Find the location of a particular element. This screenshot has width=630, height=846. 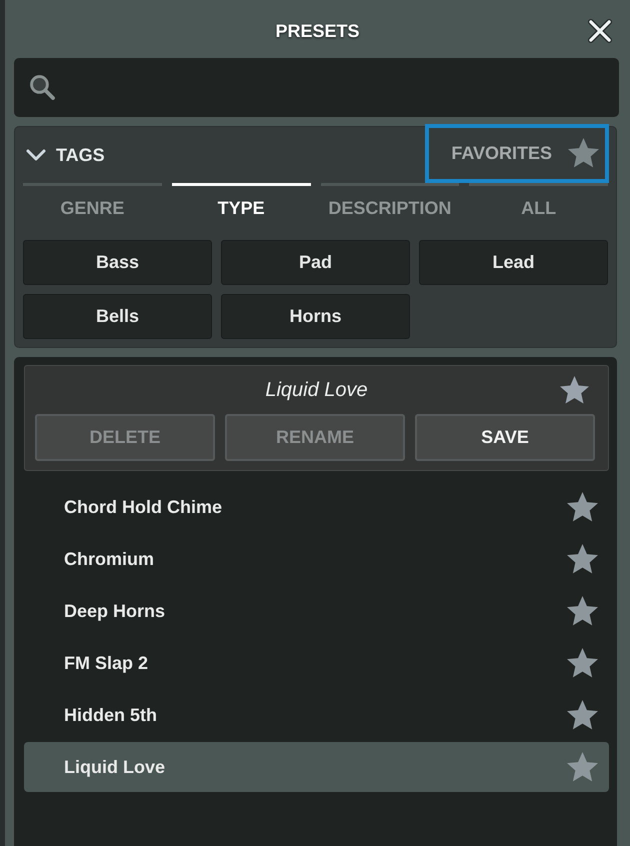

tab: TYPE is located at coordinates (241, 206).